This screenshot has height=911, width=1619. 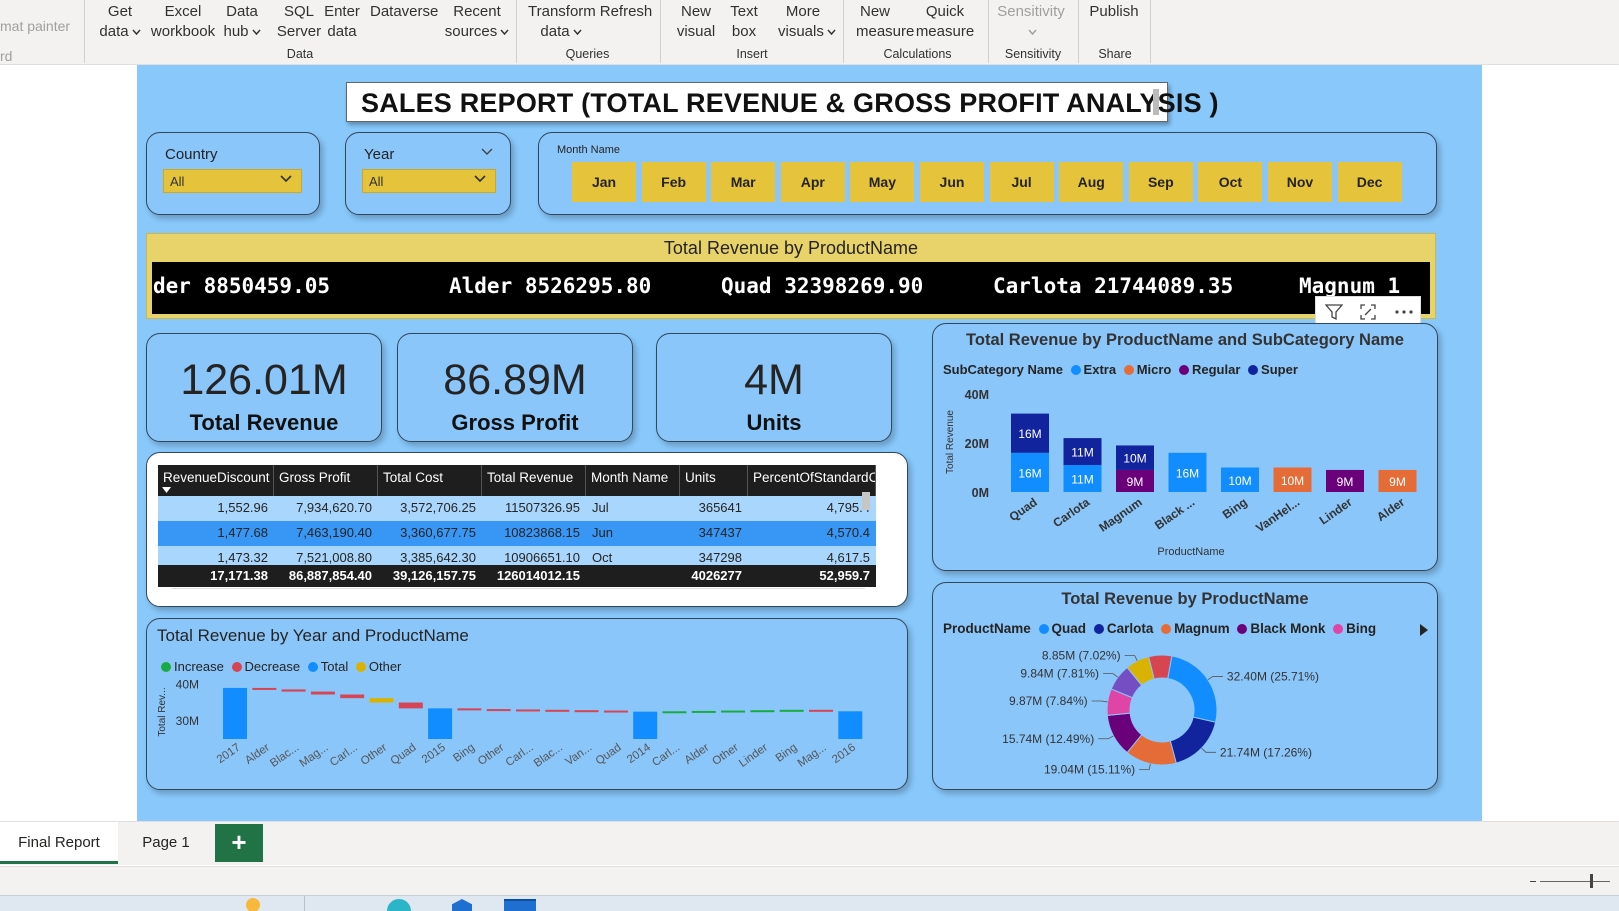 What do you see at coordinates (1591, 881) in the screenshot?
I see `zoom-slider-thumb` at bounding box center [1591, 881].